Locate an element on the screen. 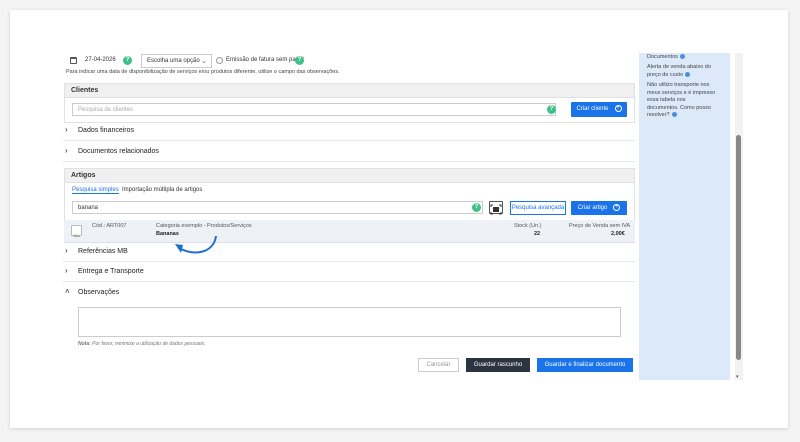 This screenshot has width=800, height=442. image-placeholder-icon is located at coordinates (76, 231).